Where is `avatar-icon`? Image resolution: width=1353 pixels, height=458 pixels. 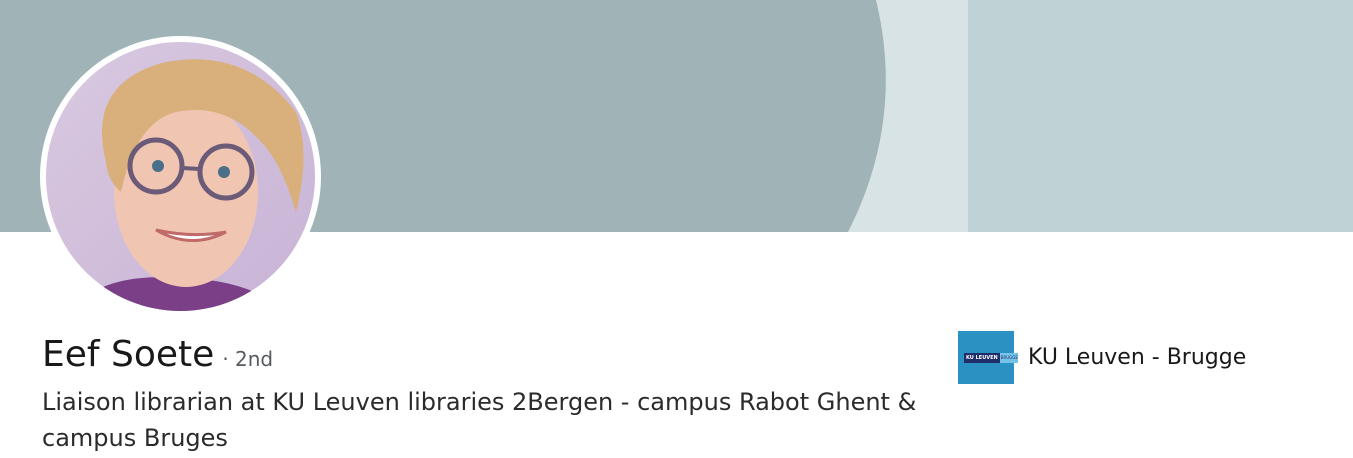
avatar-icon is located at coordinates (180, 176).